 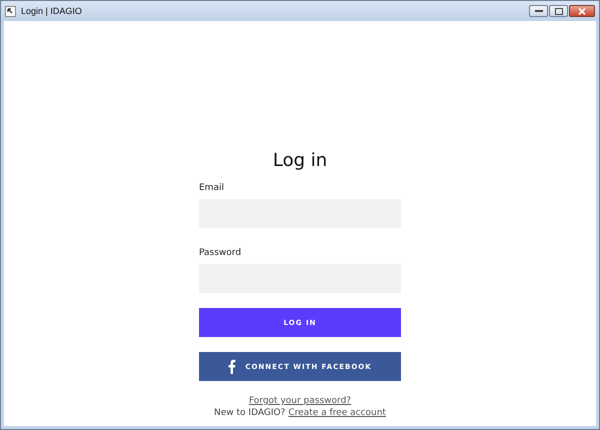 I want to click on window-title: Login | IDAGIO, so click(x=51, y=11).